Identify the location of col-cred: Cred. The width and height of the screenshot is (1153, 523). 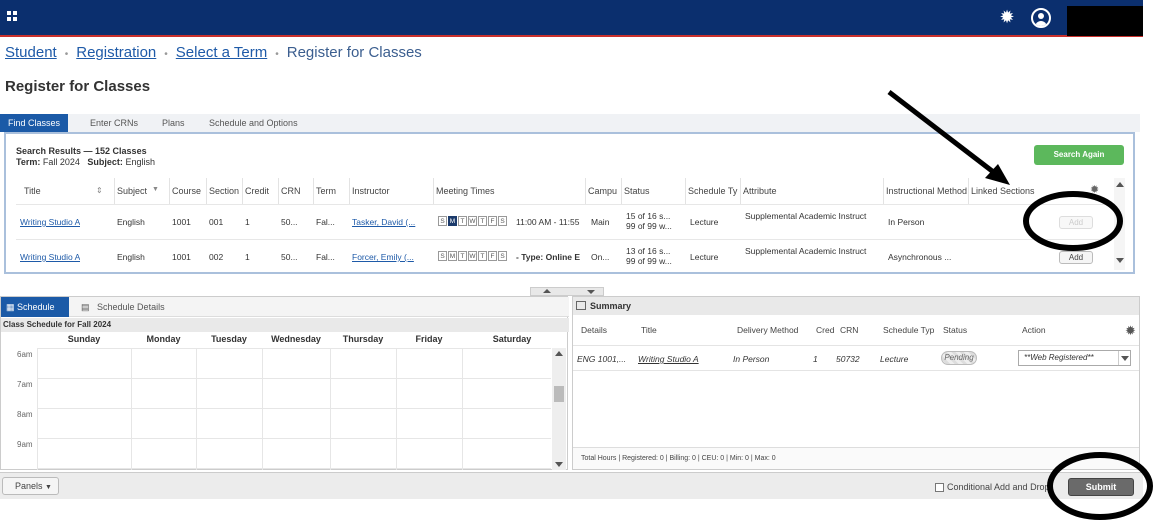
(825, 330).